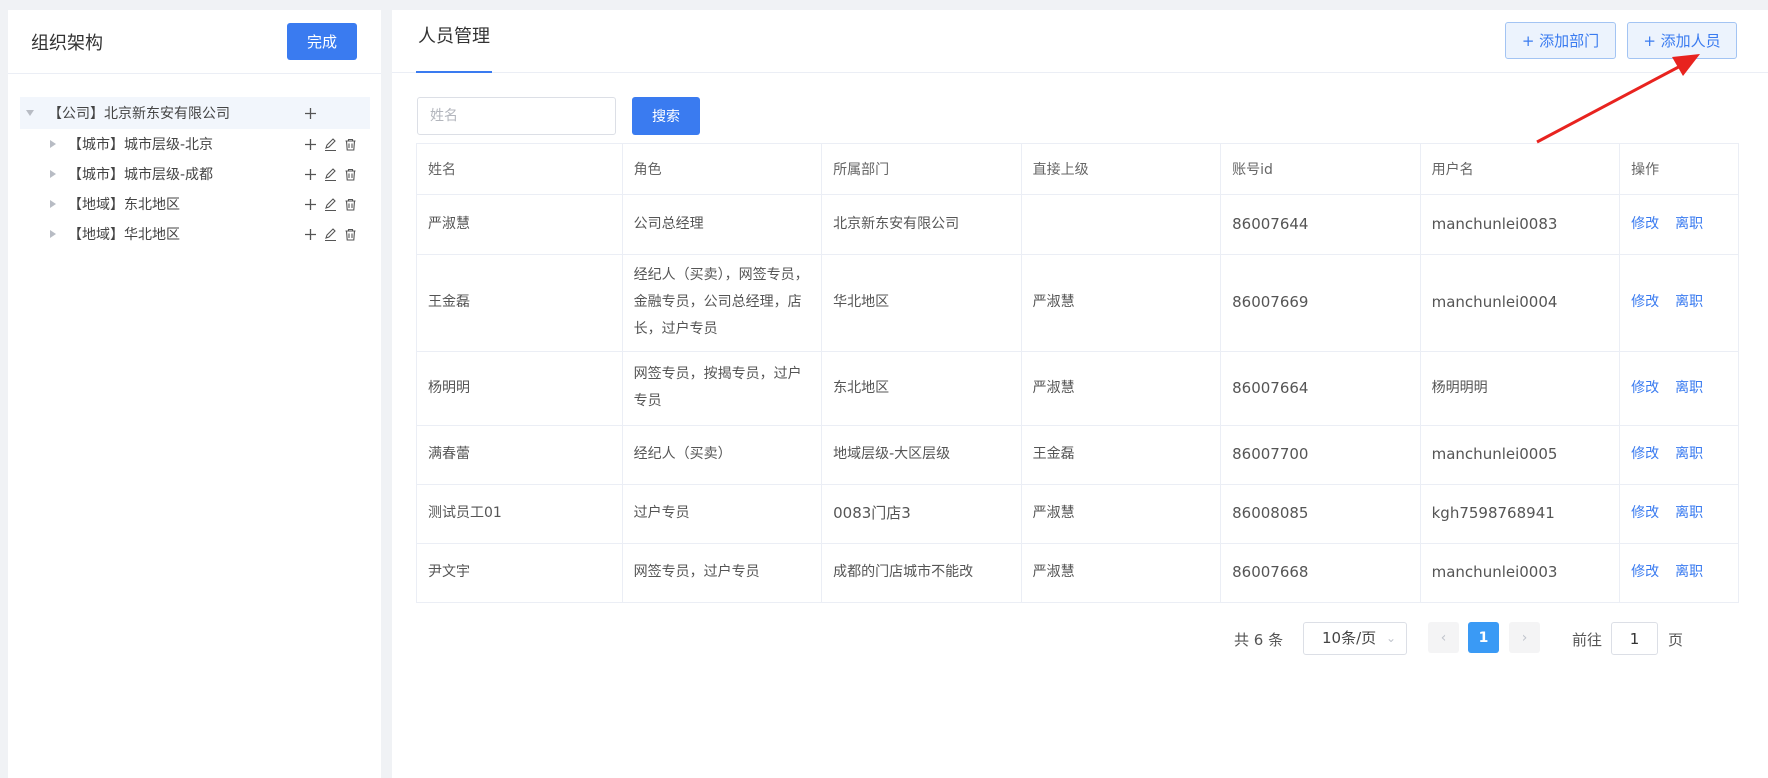  Describe the element at coordinates (194, 144) in the screenshot. I see `tree-node-city-beijing: 【城市】城市层级-北京` at that location.